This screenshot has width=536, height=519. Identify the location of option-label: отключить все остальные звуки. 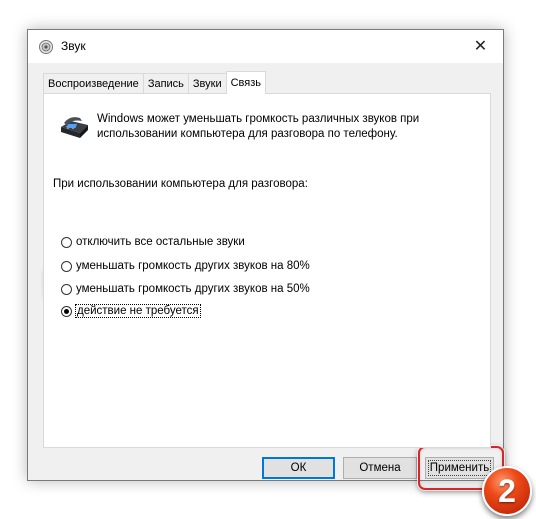
(160, 242).